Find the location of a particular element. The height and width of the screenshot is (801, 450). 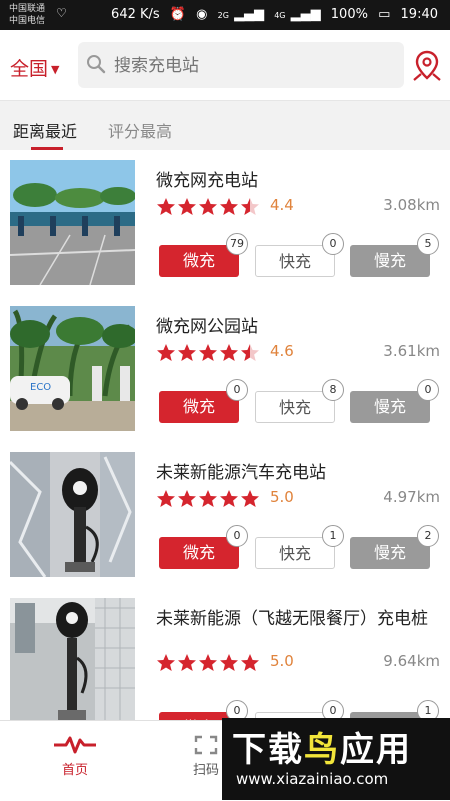

count-badge: 79 is located at coordinates (237, 244).